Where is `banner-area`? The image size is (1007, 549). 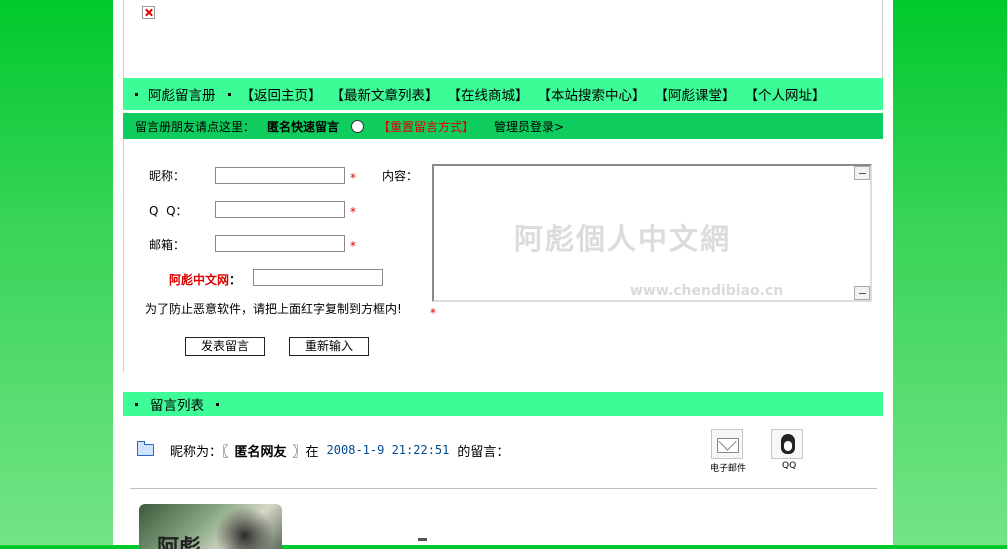 banner-area is located at coordinates (503, 39).